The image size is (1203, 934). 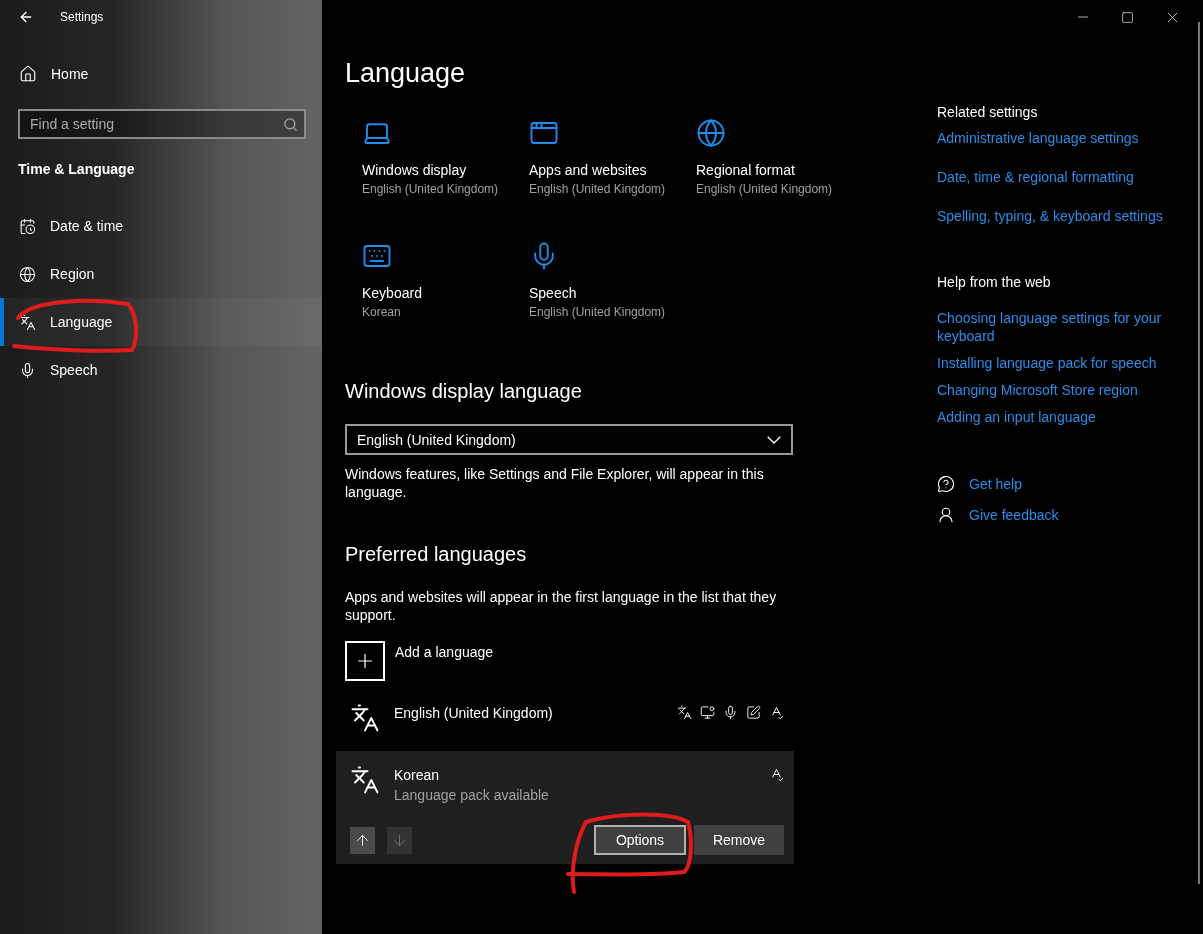 What do you see at coordinates (362, 840) in the screenshot?
I see `move-up-button` at bounding box center [362, 840].